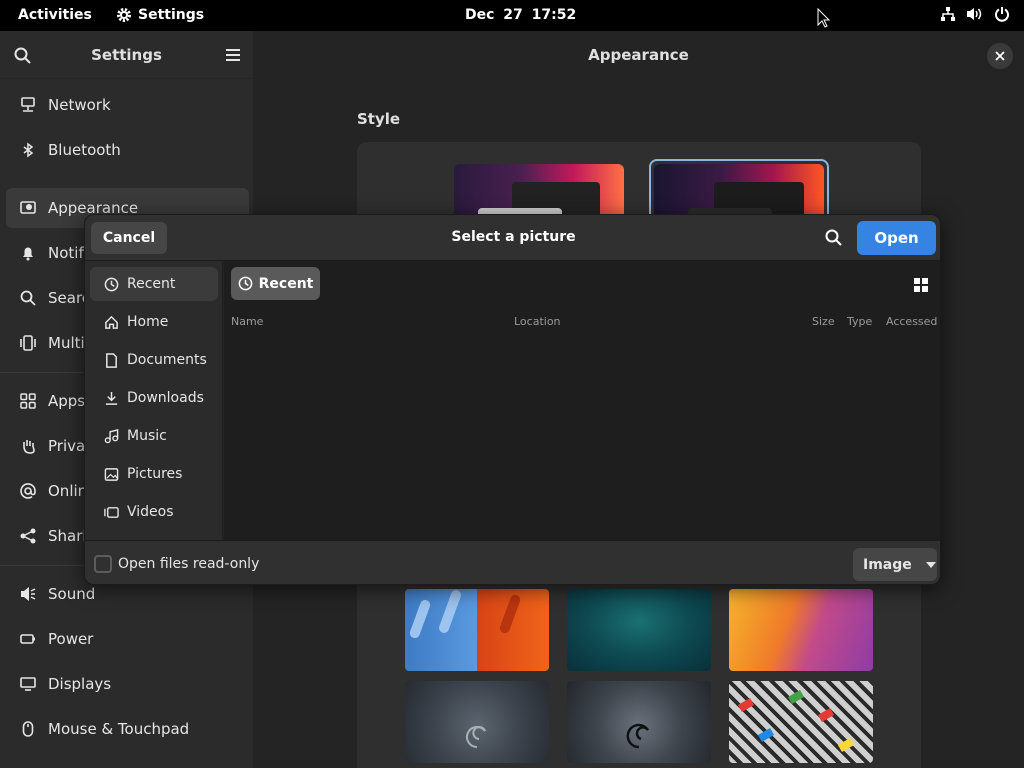 Image resolution: width=1024 pixels, height=768 pixels. What do you see at coordinates (28, 491) in the screenshot?
I see `at-icon` at bounding box center [28, 491].